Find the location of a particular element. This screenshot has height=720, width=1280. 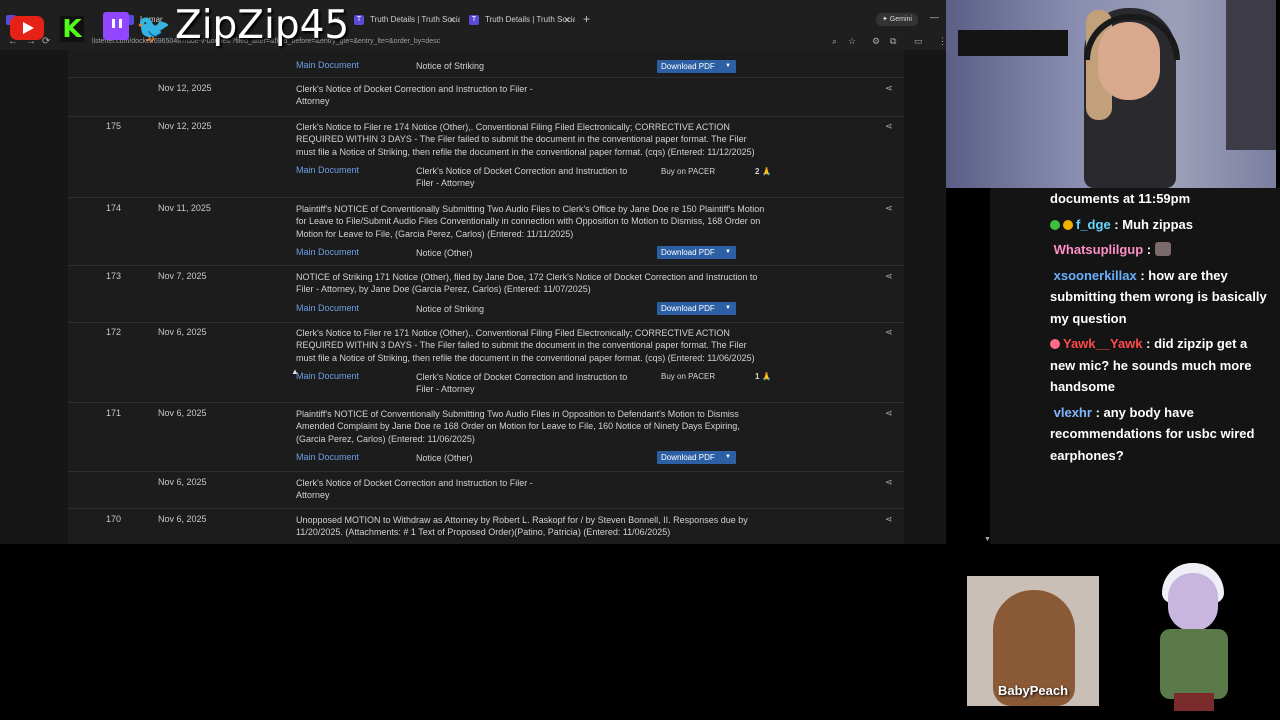

stream-social-overlay: K 🐦 ZipZip45 is located at coordinates (174, 26).